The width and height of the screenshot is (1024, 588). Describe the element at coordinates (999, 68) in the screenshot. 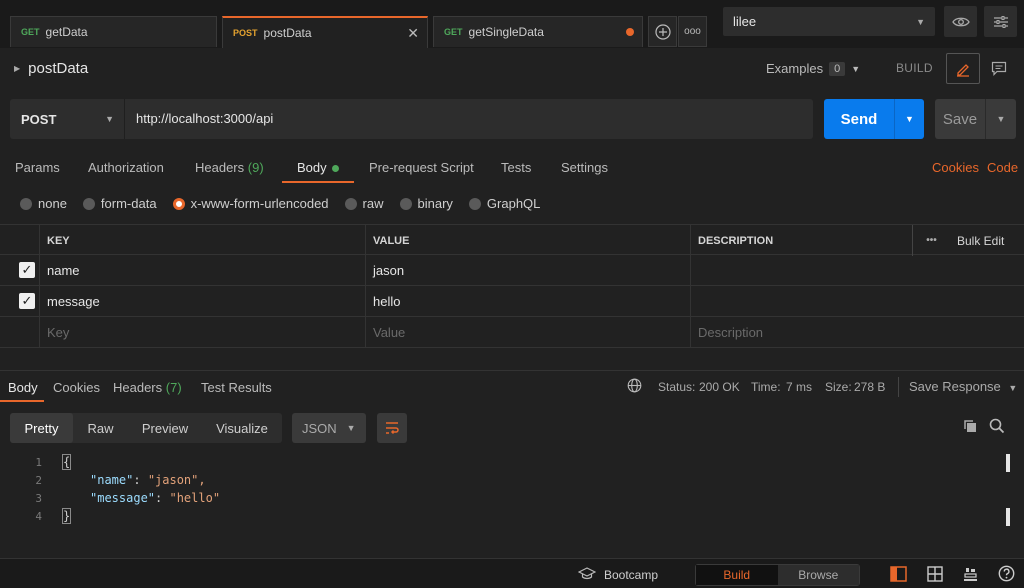

I see `comments-button` at that location.